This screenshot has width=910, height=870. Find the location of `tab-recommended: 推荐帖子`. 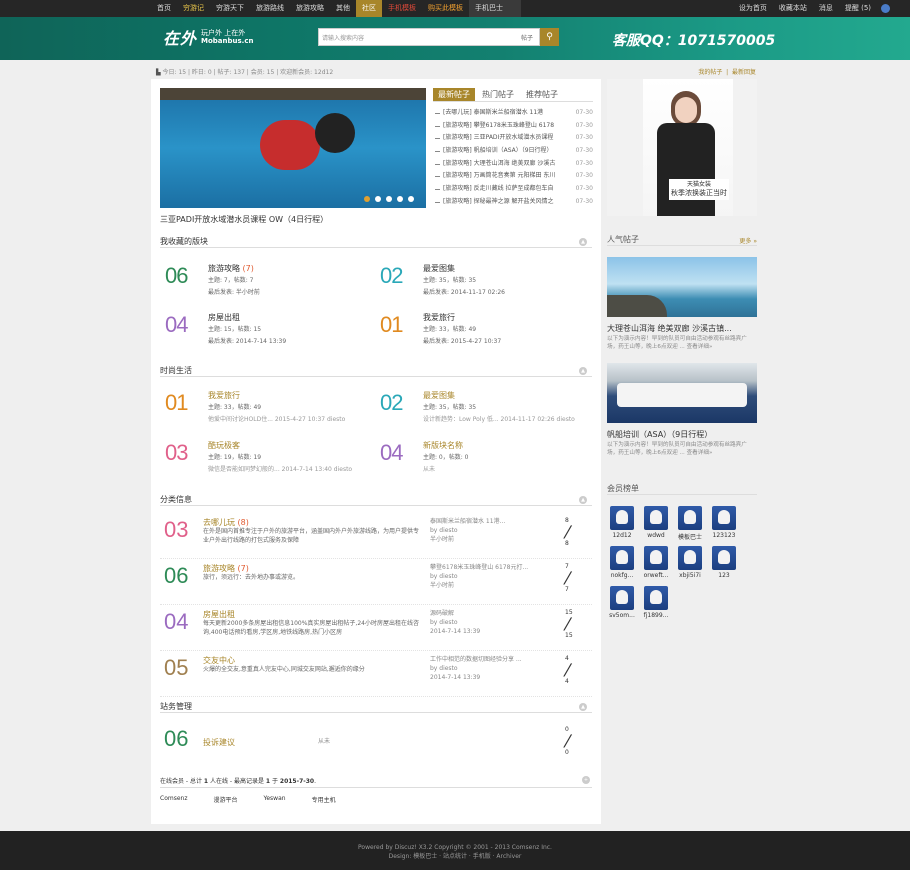

tab-recommended: 推荐帖子 is located at coordinates (542, 94).